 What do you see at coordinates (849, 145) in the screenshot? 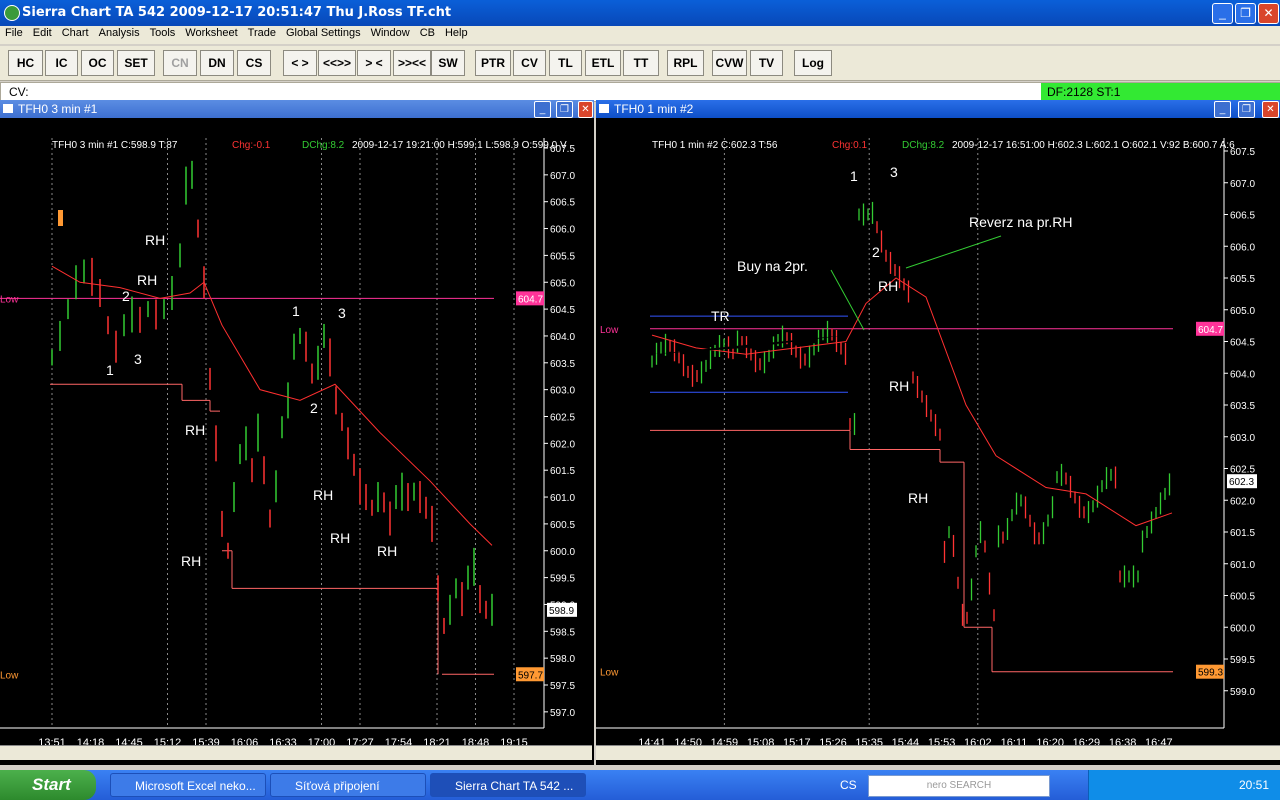
I see `status-chg: Chg:0.1` at bounding box center [849, 145].